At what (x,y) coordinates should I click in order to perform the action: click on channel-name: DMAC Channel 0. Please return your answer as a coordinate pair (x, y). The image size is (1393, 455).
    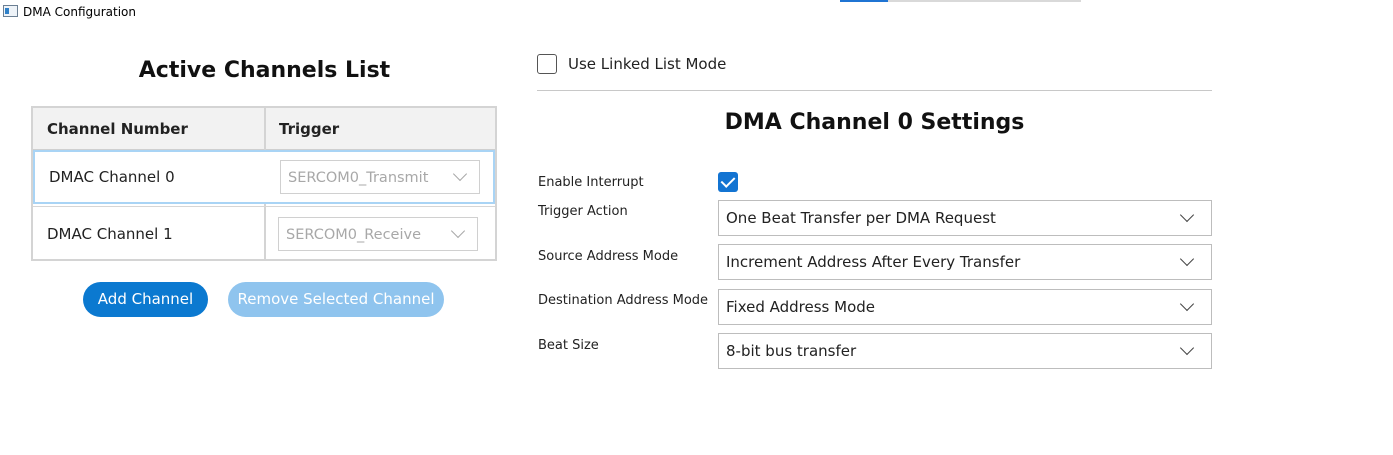
    Looking at the image, I should click on (112, 177).